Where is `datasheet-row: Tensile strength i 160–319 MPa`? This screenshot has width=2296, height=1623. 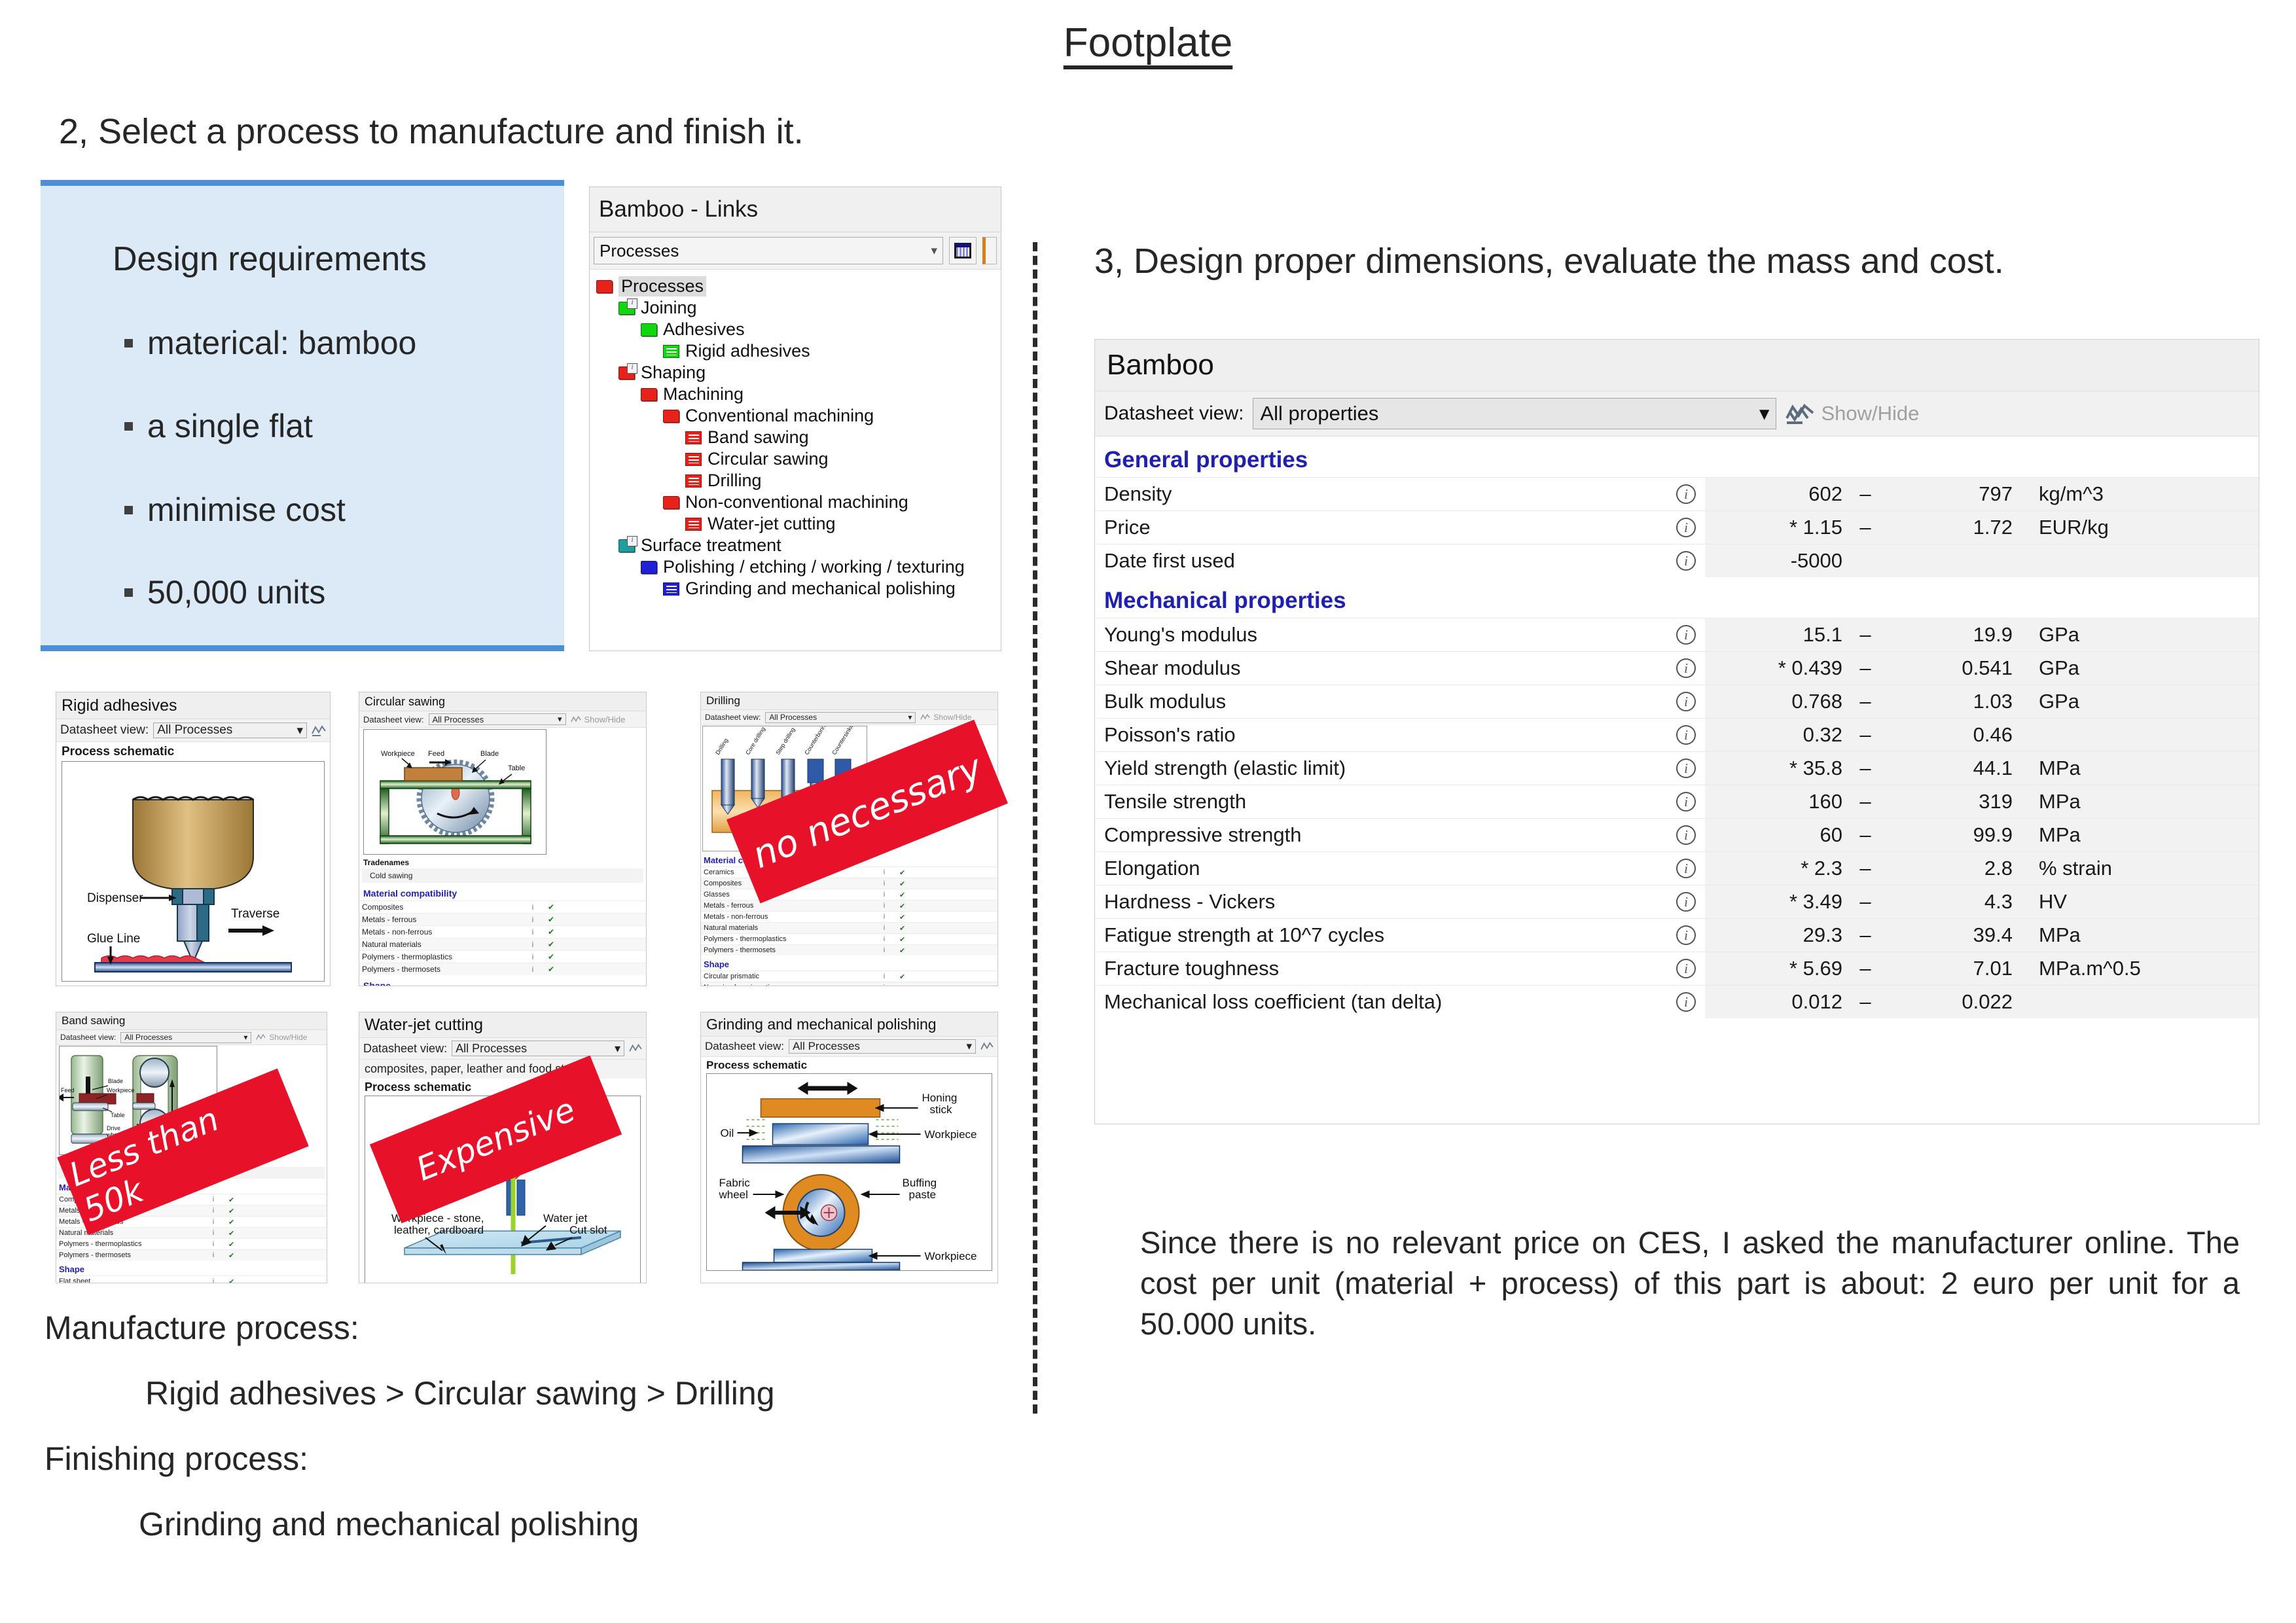 datasheet-row: Tensile strength i 160–319 MPa is located at coordinates (1677, 801).